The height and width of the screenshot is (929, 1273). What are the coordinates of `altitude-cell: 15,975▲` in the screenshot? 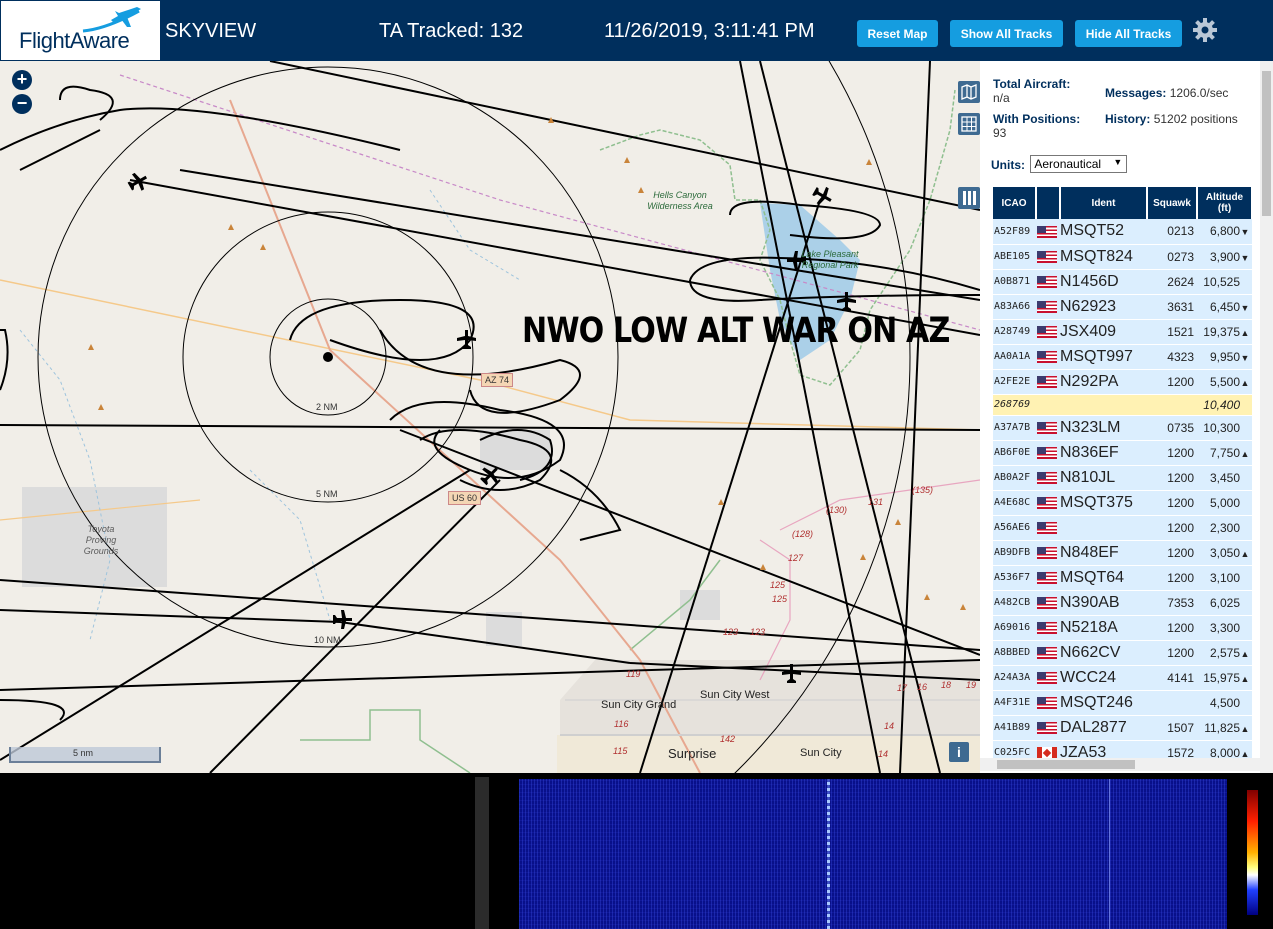 It's located at (1224, 678).